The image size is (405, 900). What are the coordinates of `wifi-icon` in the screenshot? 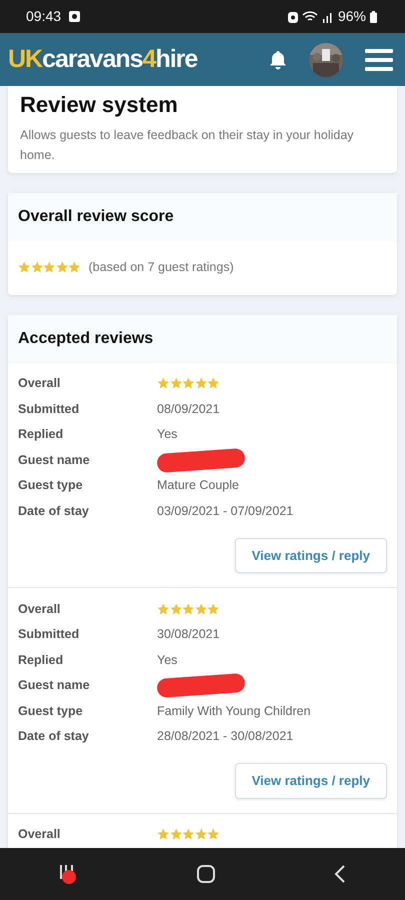 It's located at (310, 16).